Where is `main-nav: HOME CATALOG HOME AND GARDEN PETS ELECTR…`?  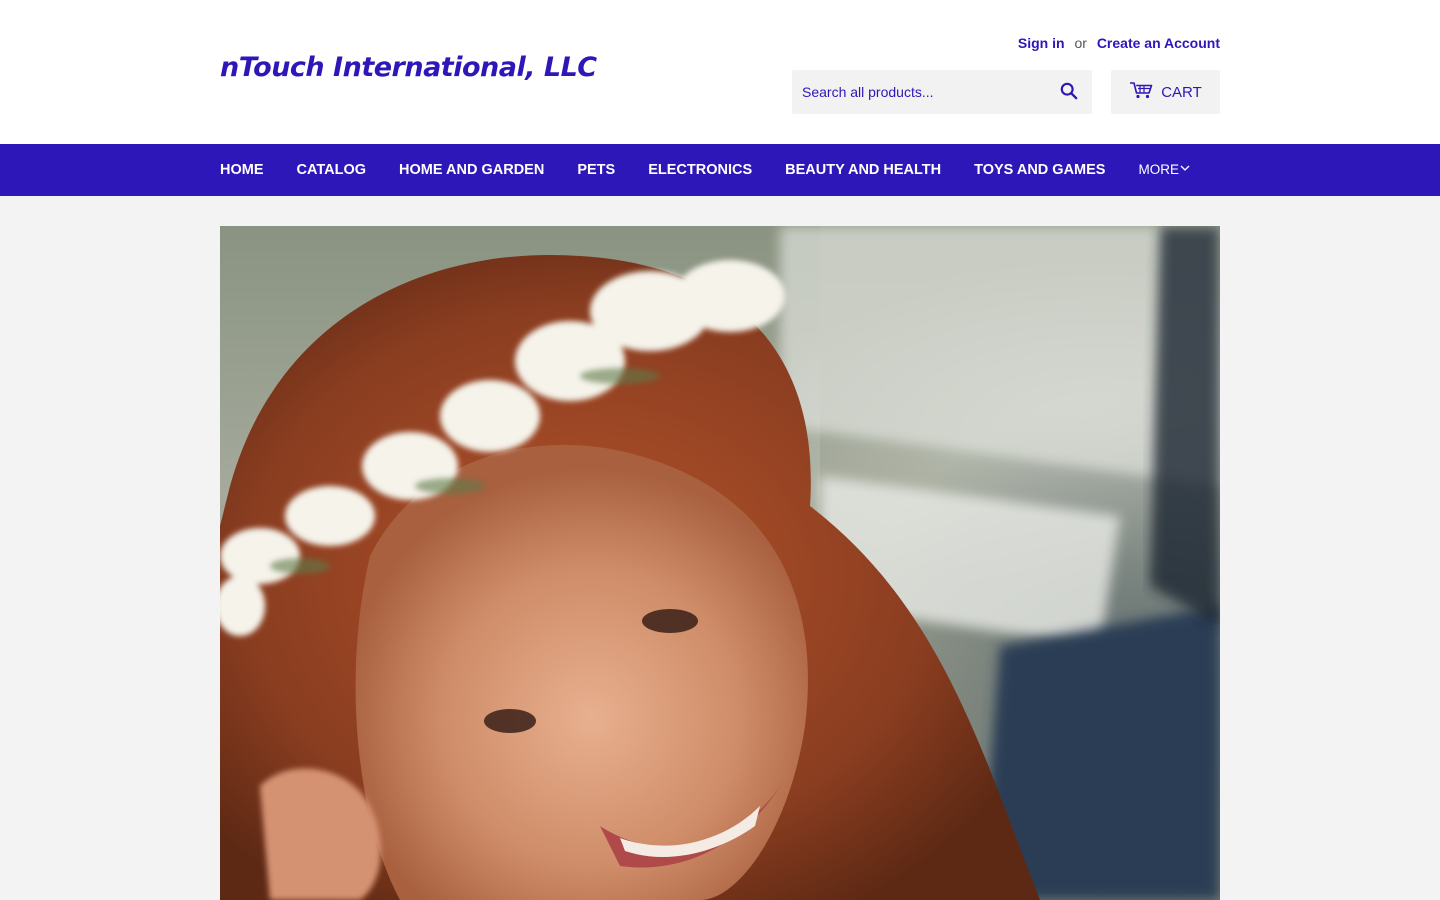 main-nav: HOME CATALOG HOME AND GARDEN PETS ELECTR… is located at coordinates (720, 170).